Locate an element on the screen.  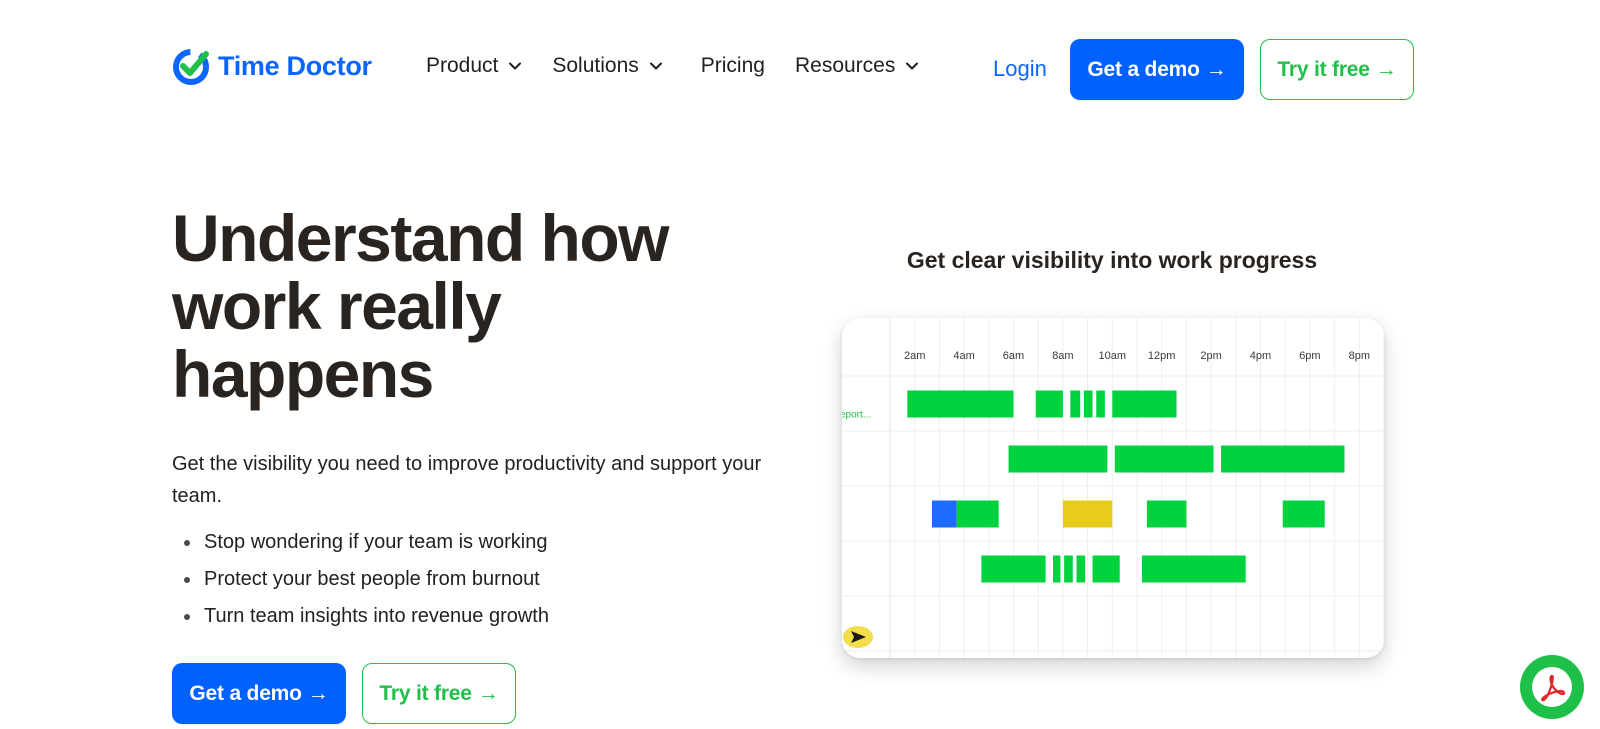
hero-title-line: happens is located at coordinates (303, 374).